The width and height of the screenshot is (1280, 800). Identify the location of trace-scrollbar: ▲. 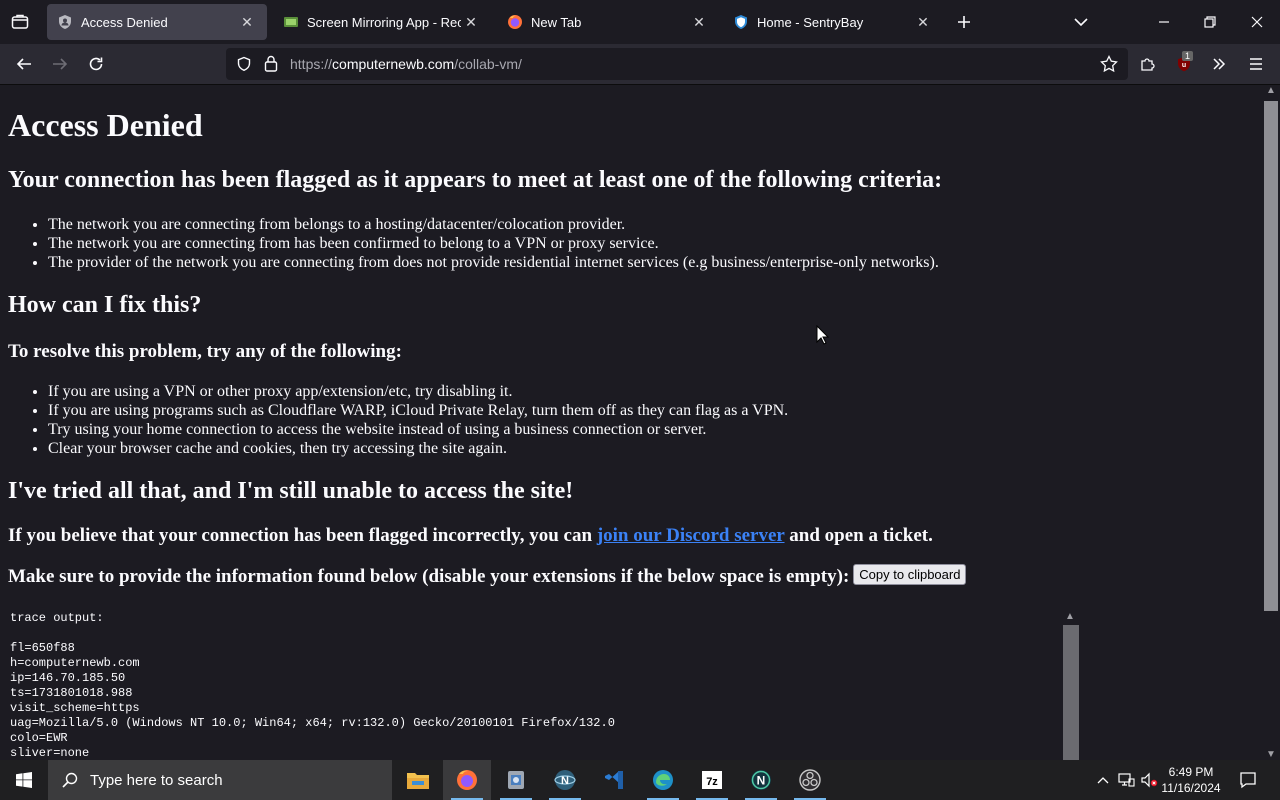
(1071, 685).